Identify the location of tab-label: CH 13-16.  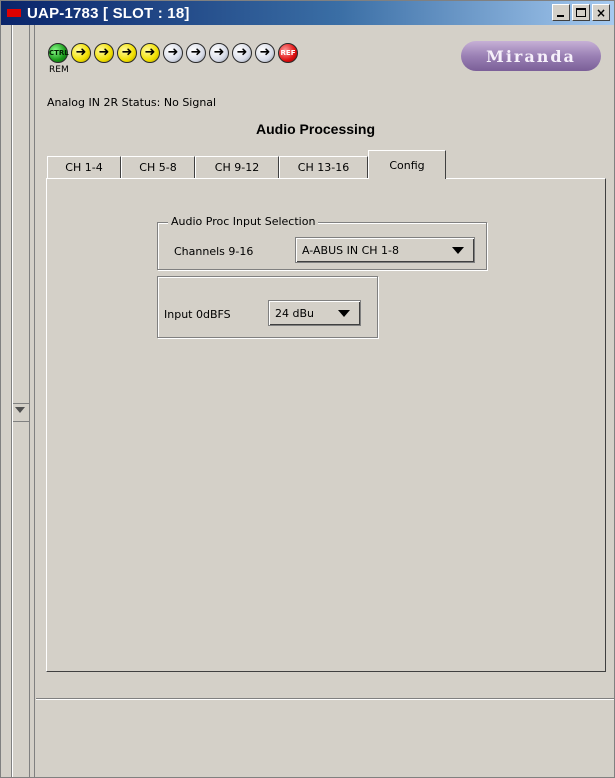
(323, 167).